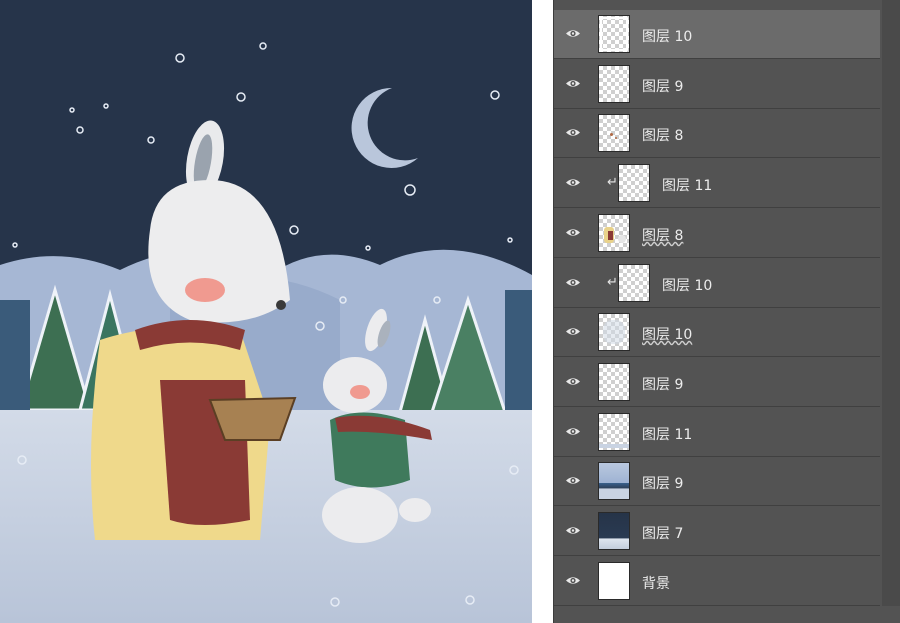 The width and height of the screenshot is (900, 623). What do you see at coordinates (717, 531) in the screenshot?
I see `layer-row: 图层 7` at bounding box center [717, 531].